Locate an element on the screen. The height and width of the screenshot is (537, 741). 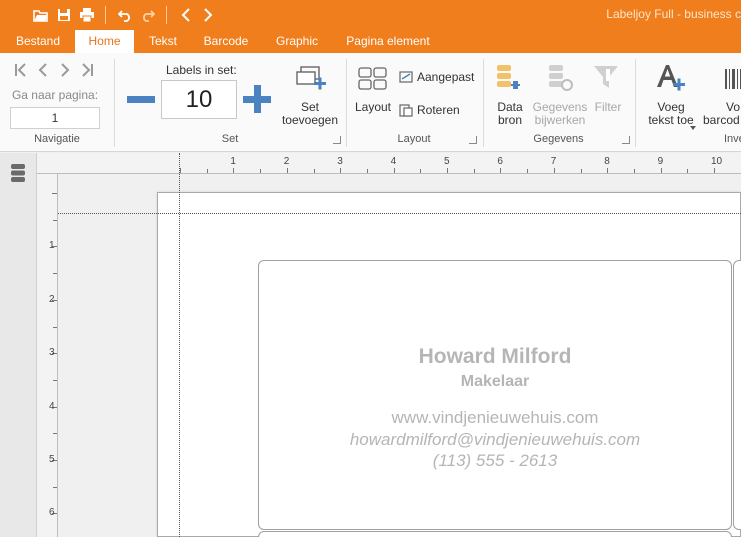
aangepast-button-label: Aangepast is located at coordinates (445, 77).